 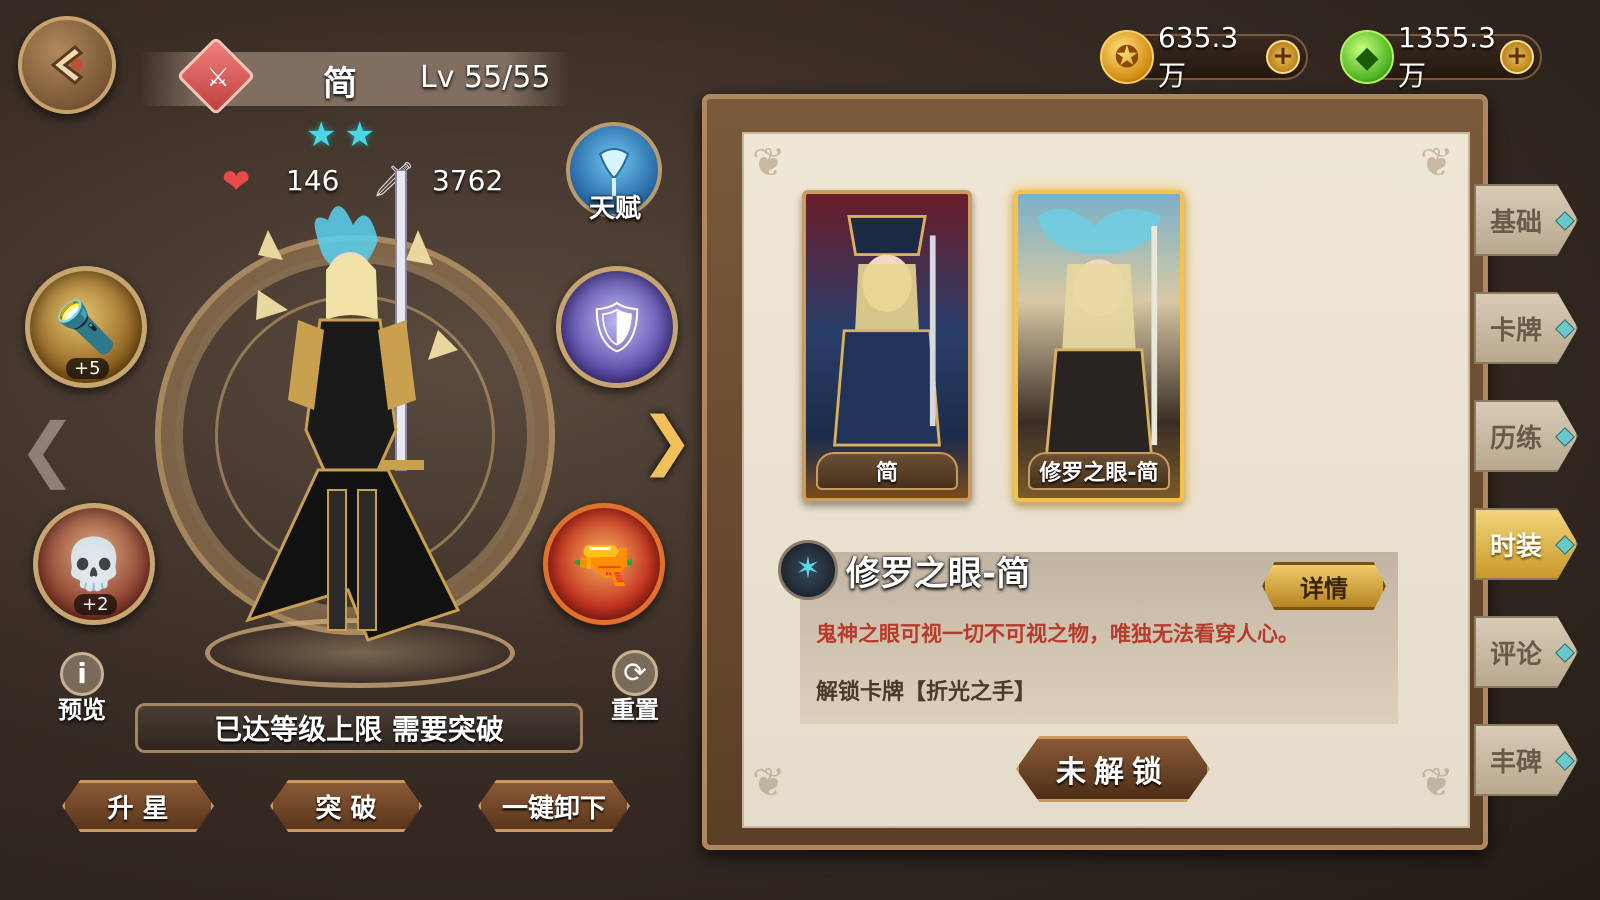 I want to click on gatling-slot: 🔫, so click(x=604, y=564).